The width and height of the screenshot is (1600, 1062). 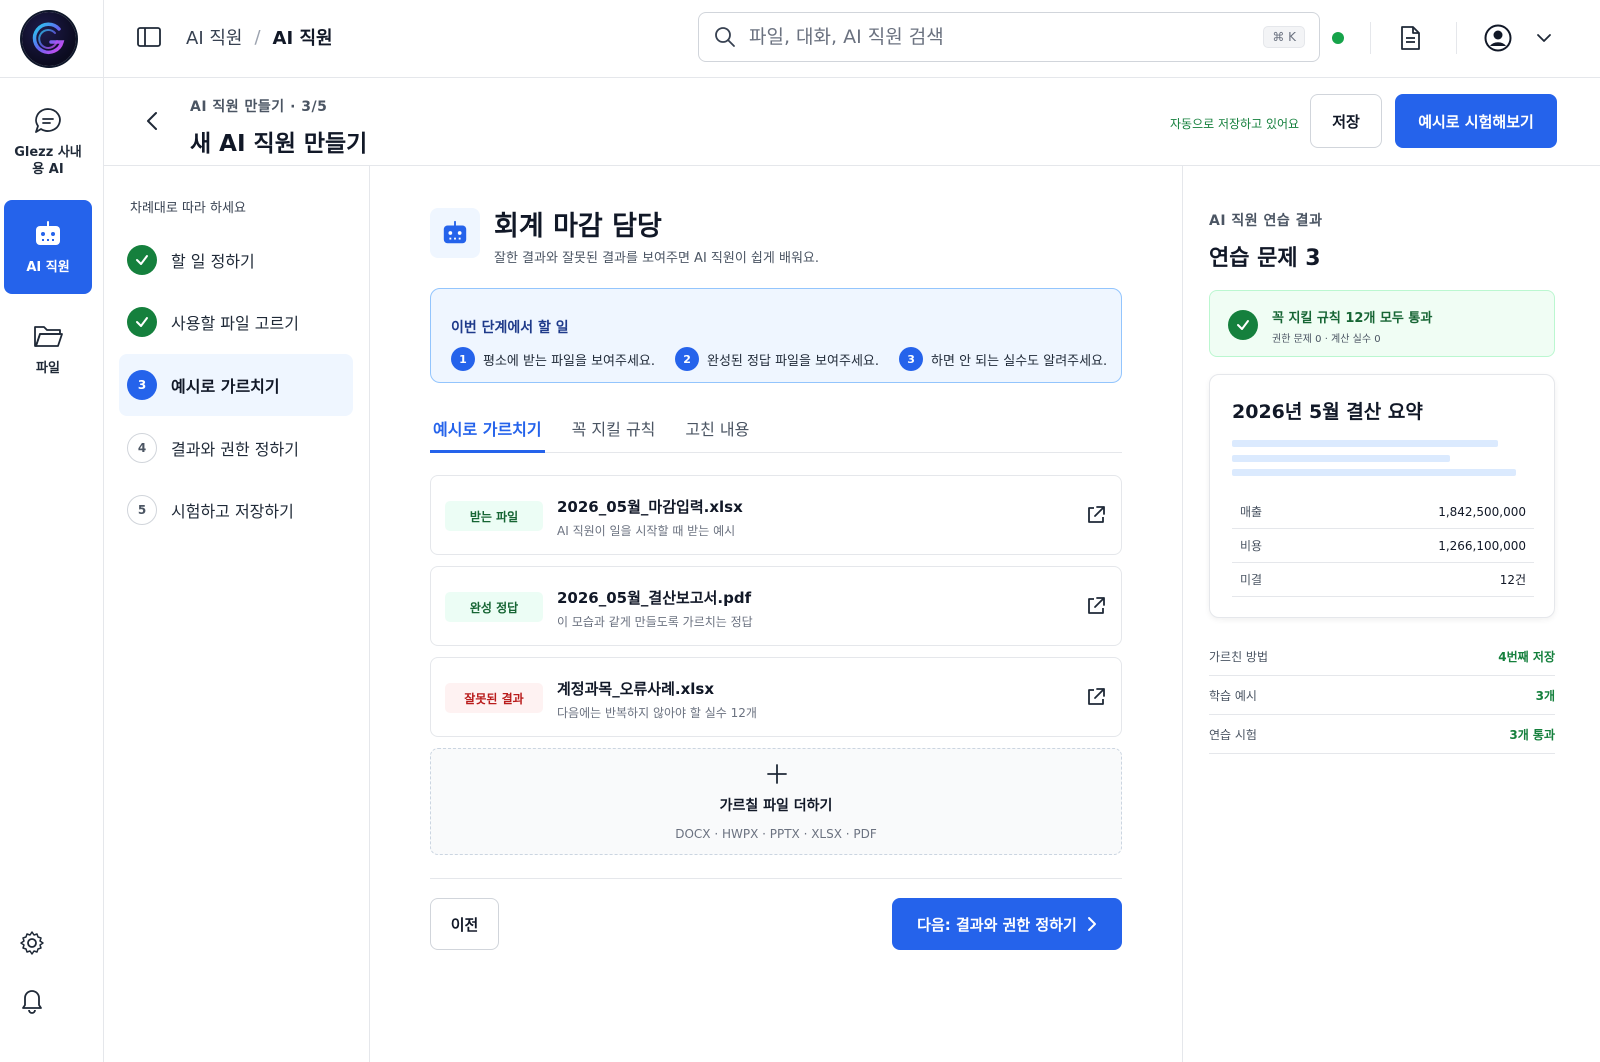 What do you see at coordinates (279, 144) in the screenshot?
I see `page-title: 새 AI 직원 만들기` at bounding box center [279, 144].